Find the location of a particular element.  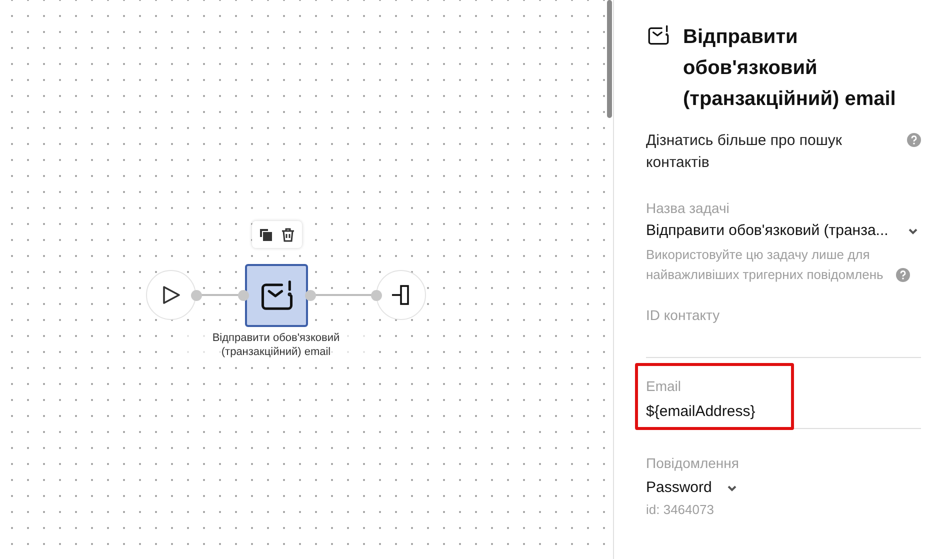

field-hint: Використовуйте цю задачу лише для найважливіших тригерних повідомлень is located at coordinates (765, 265).